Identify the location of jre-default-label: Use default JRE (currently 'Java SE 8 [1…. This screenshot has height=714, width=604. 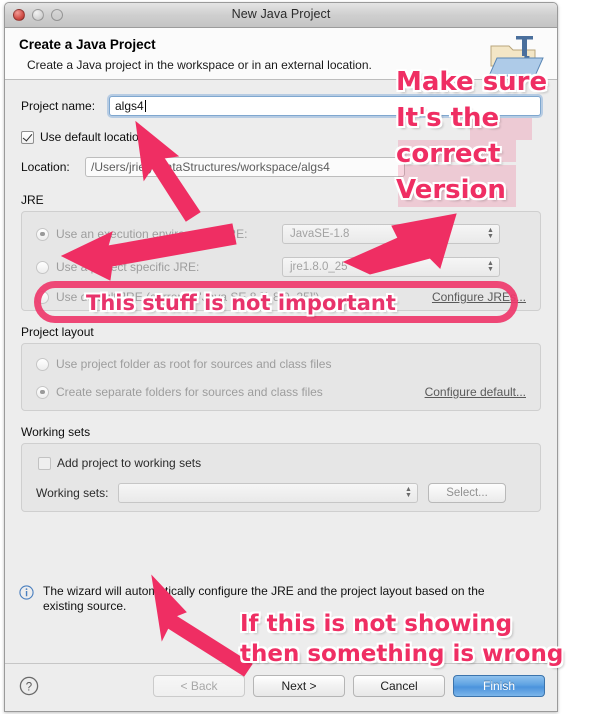
(188, 297).